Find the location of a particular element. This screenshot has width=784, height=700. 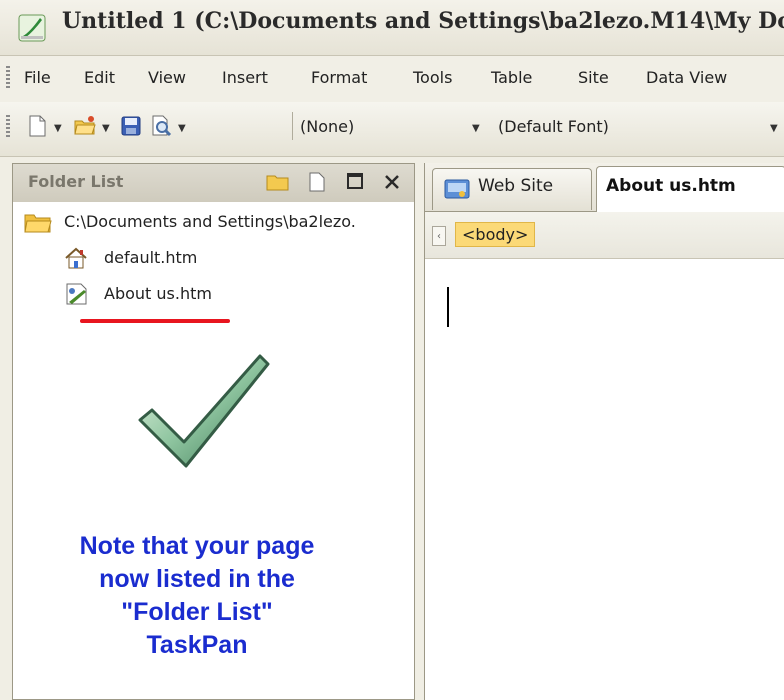

note-line-4: TaskPan is located at coordinates (197, 645).